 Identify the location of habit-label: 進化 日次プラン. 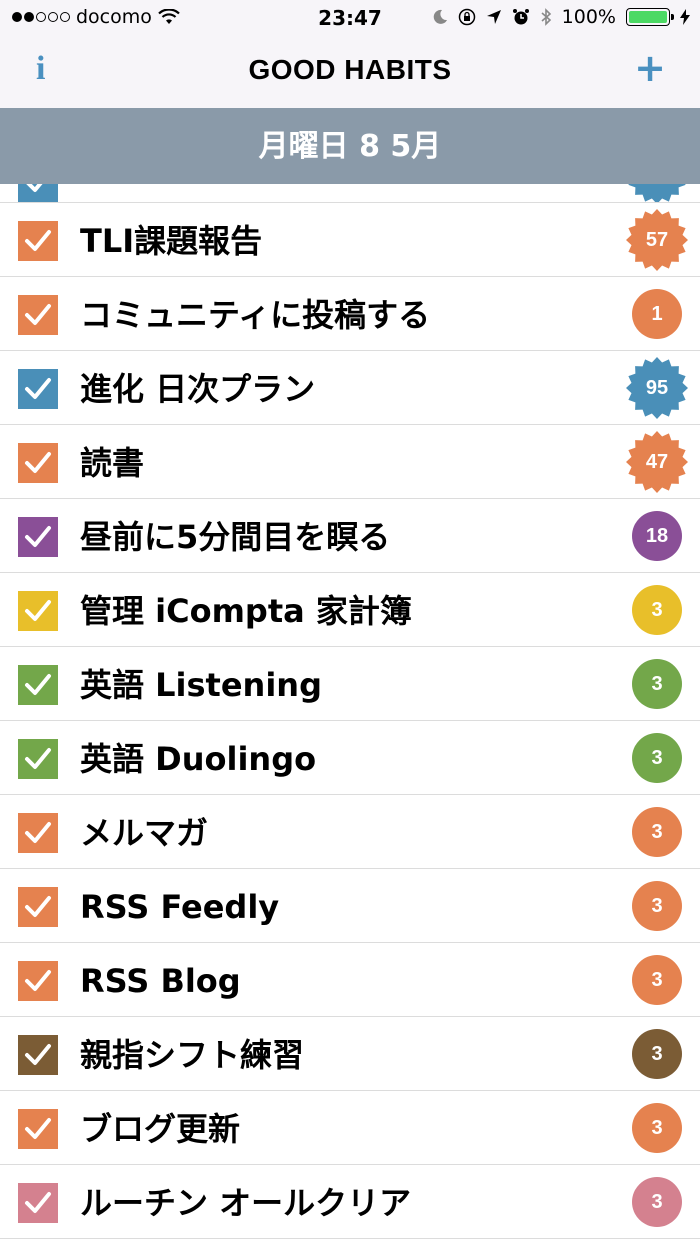
(198, 389).